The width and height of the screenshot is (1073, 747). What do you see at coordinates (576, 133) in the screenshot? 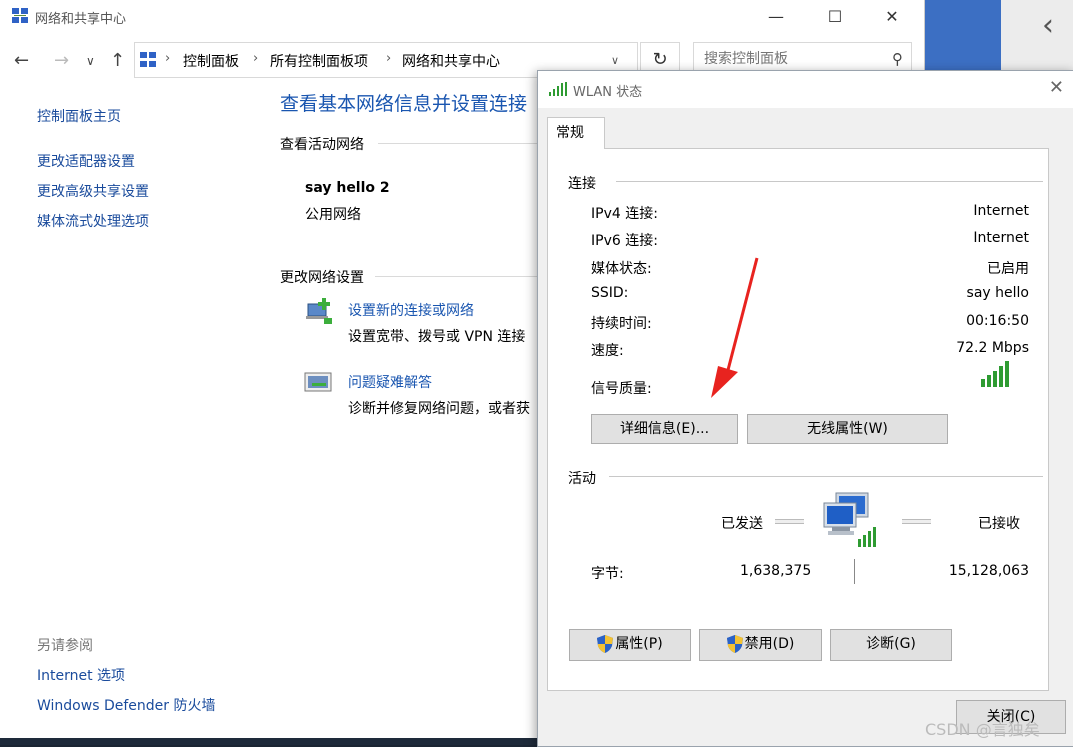
I see `tab-general: 常规` at bounding box center [576, 133].